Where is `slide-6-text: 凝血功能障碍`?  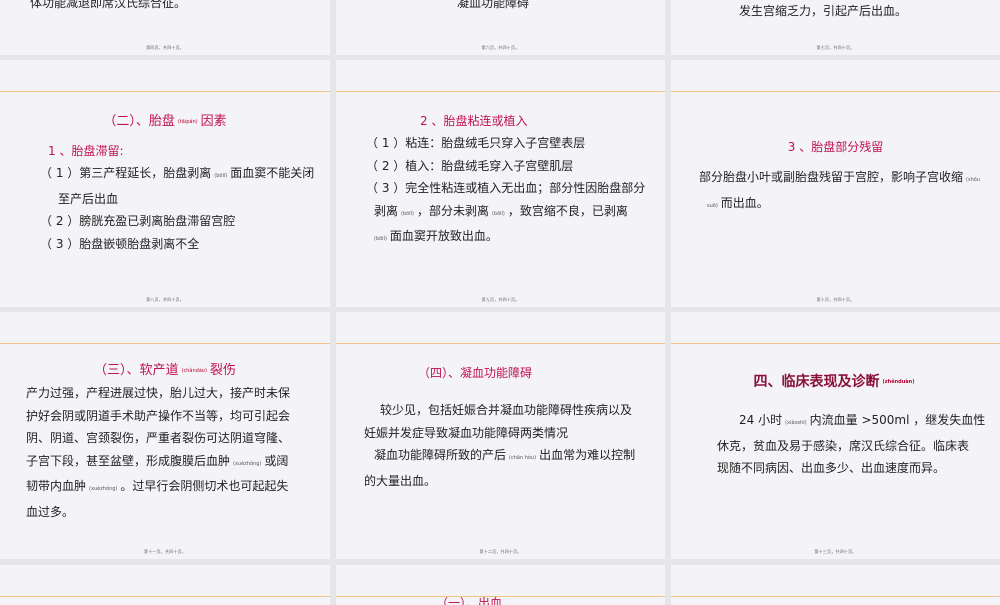 slide-6-text: 凝血功能障碍 is located at coordinates (493, 5).